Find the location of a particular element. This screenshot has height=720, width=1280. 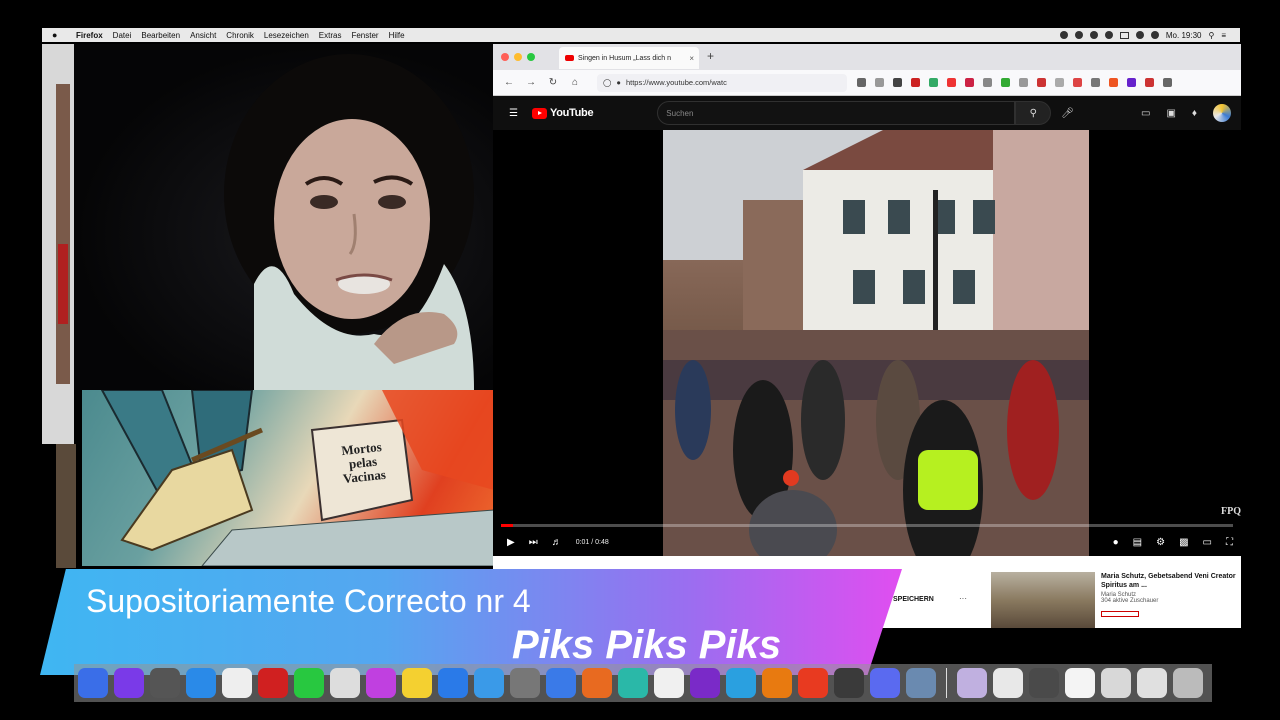

search-input: Suchen is located at coordinates (836, 113).